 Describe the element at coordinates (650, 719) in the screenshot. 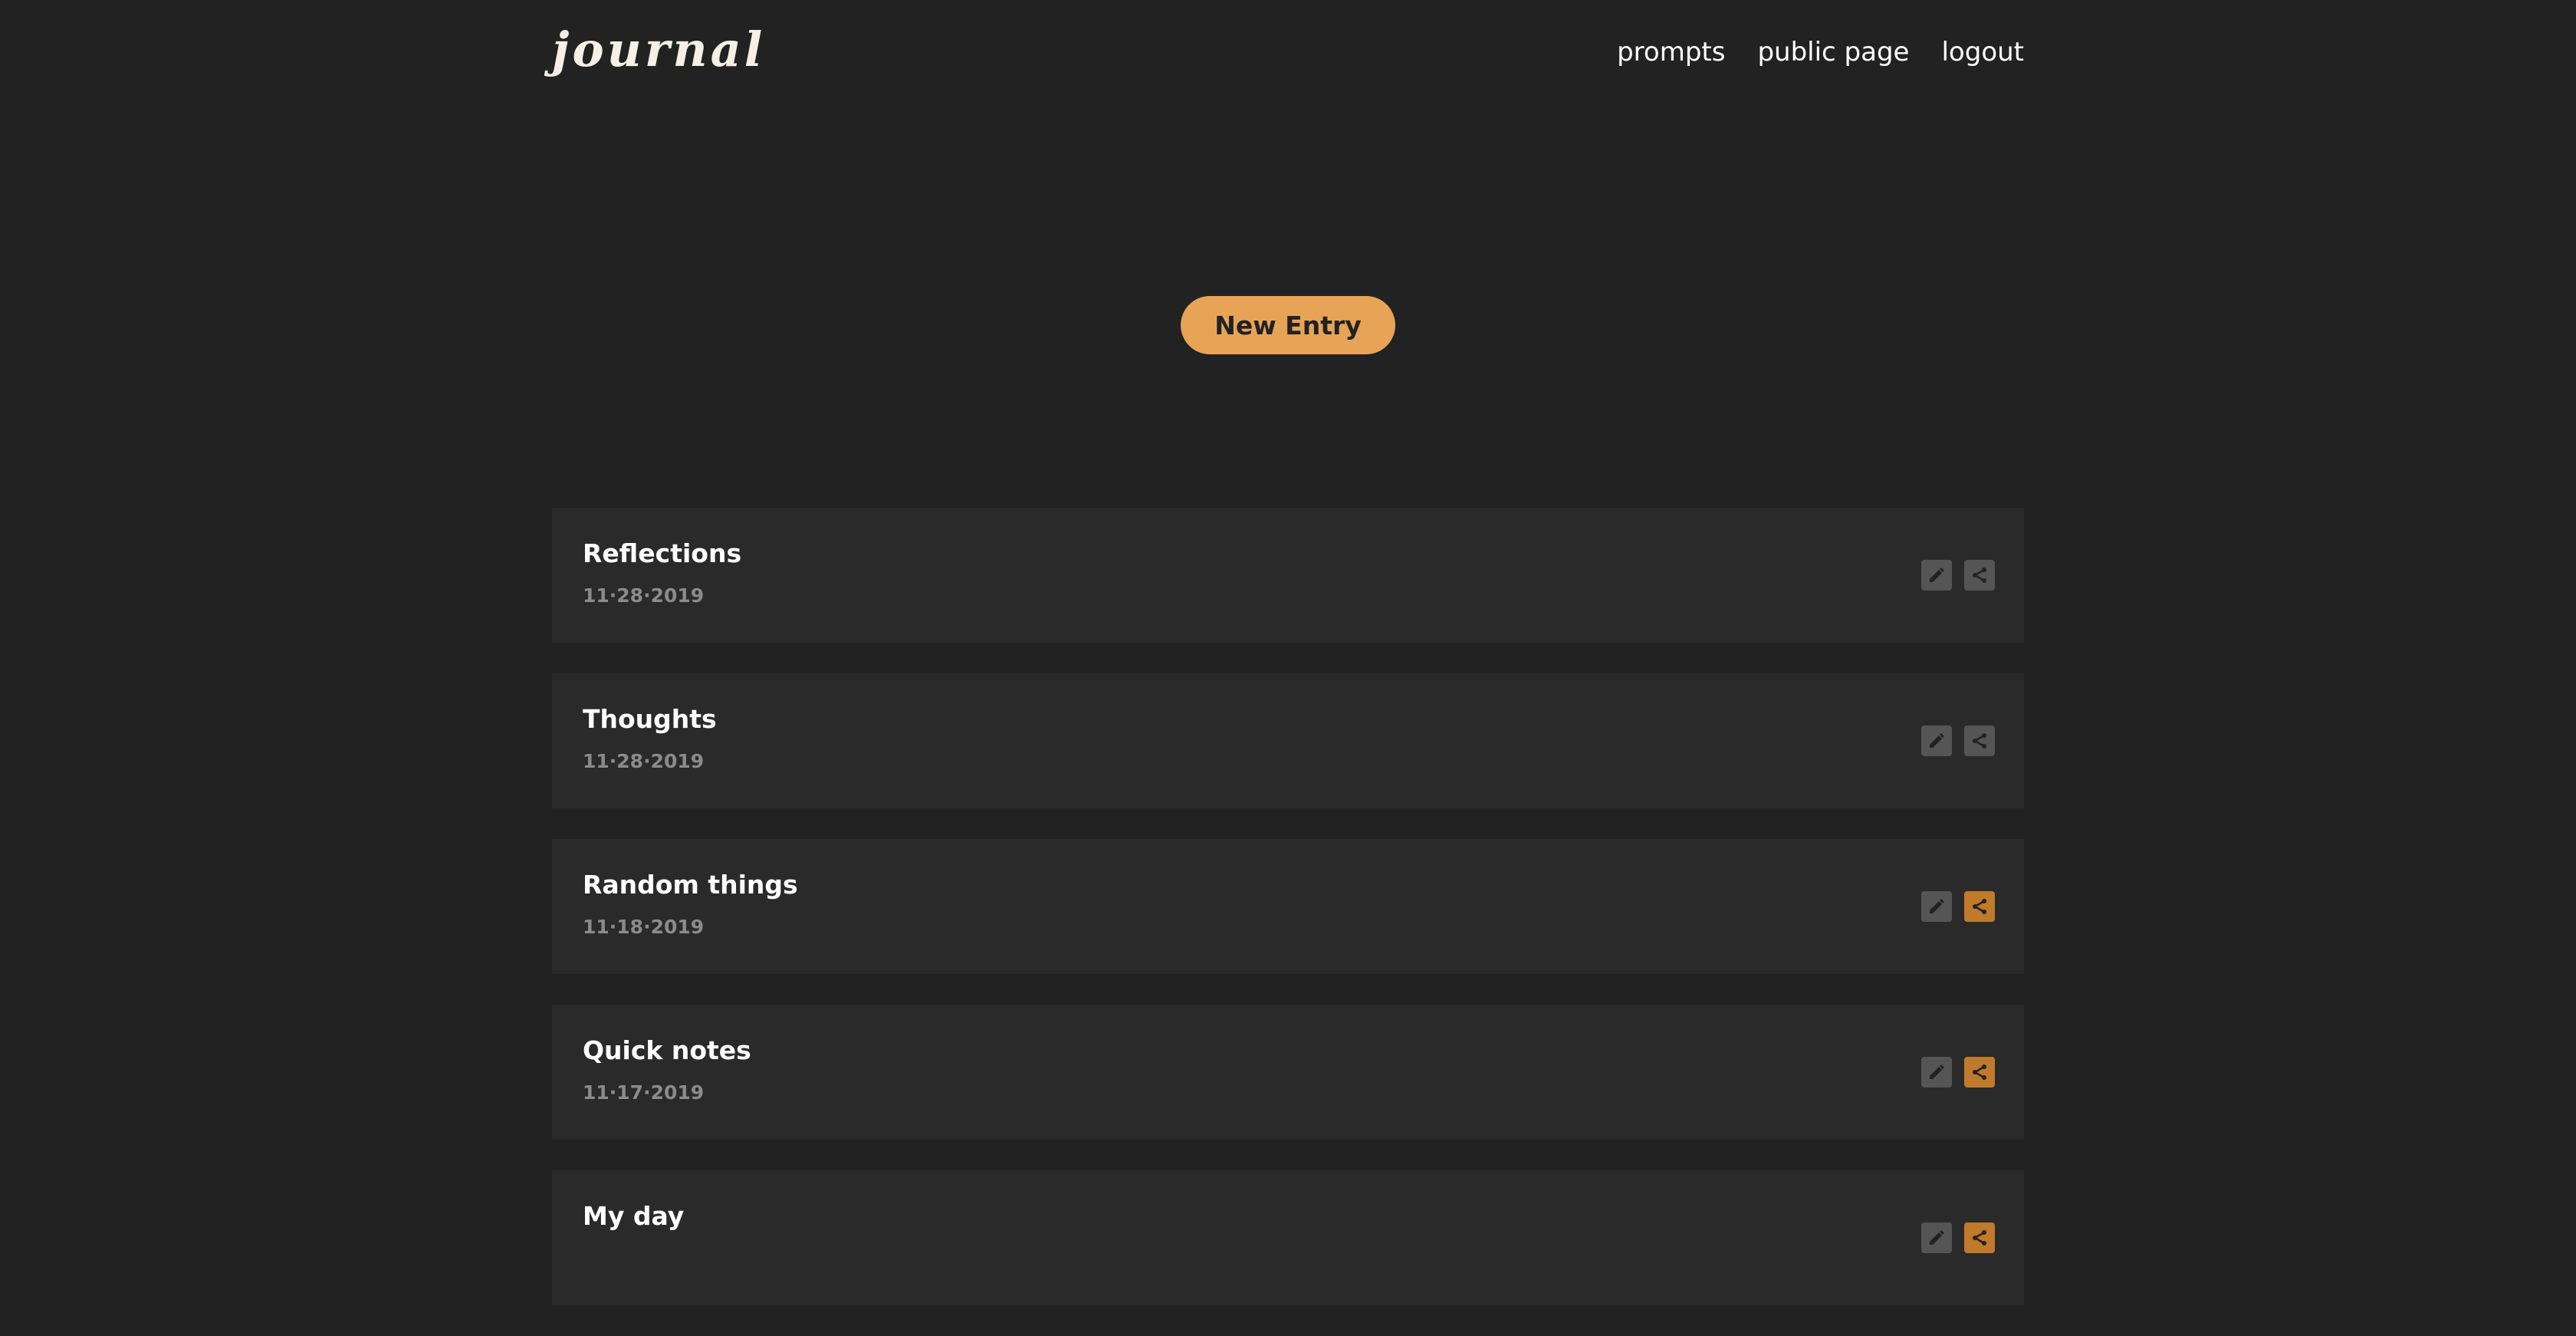

I see `entry-title: Thoughts` at that location.